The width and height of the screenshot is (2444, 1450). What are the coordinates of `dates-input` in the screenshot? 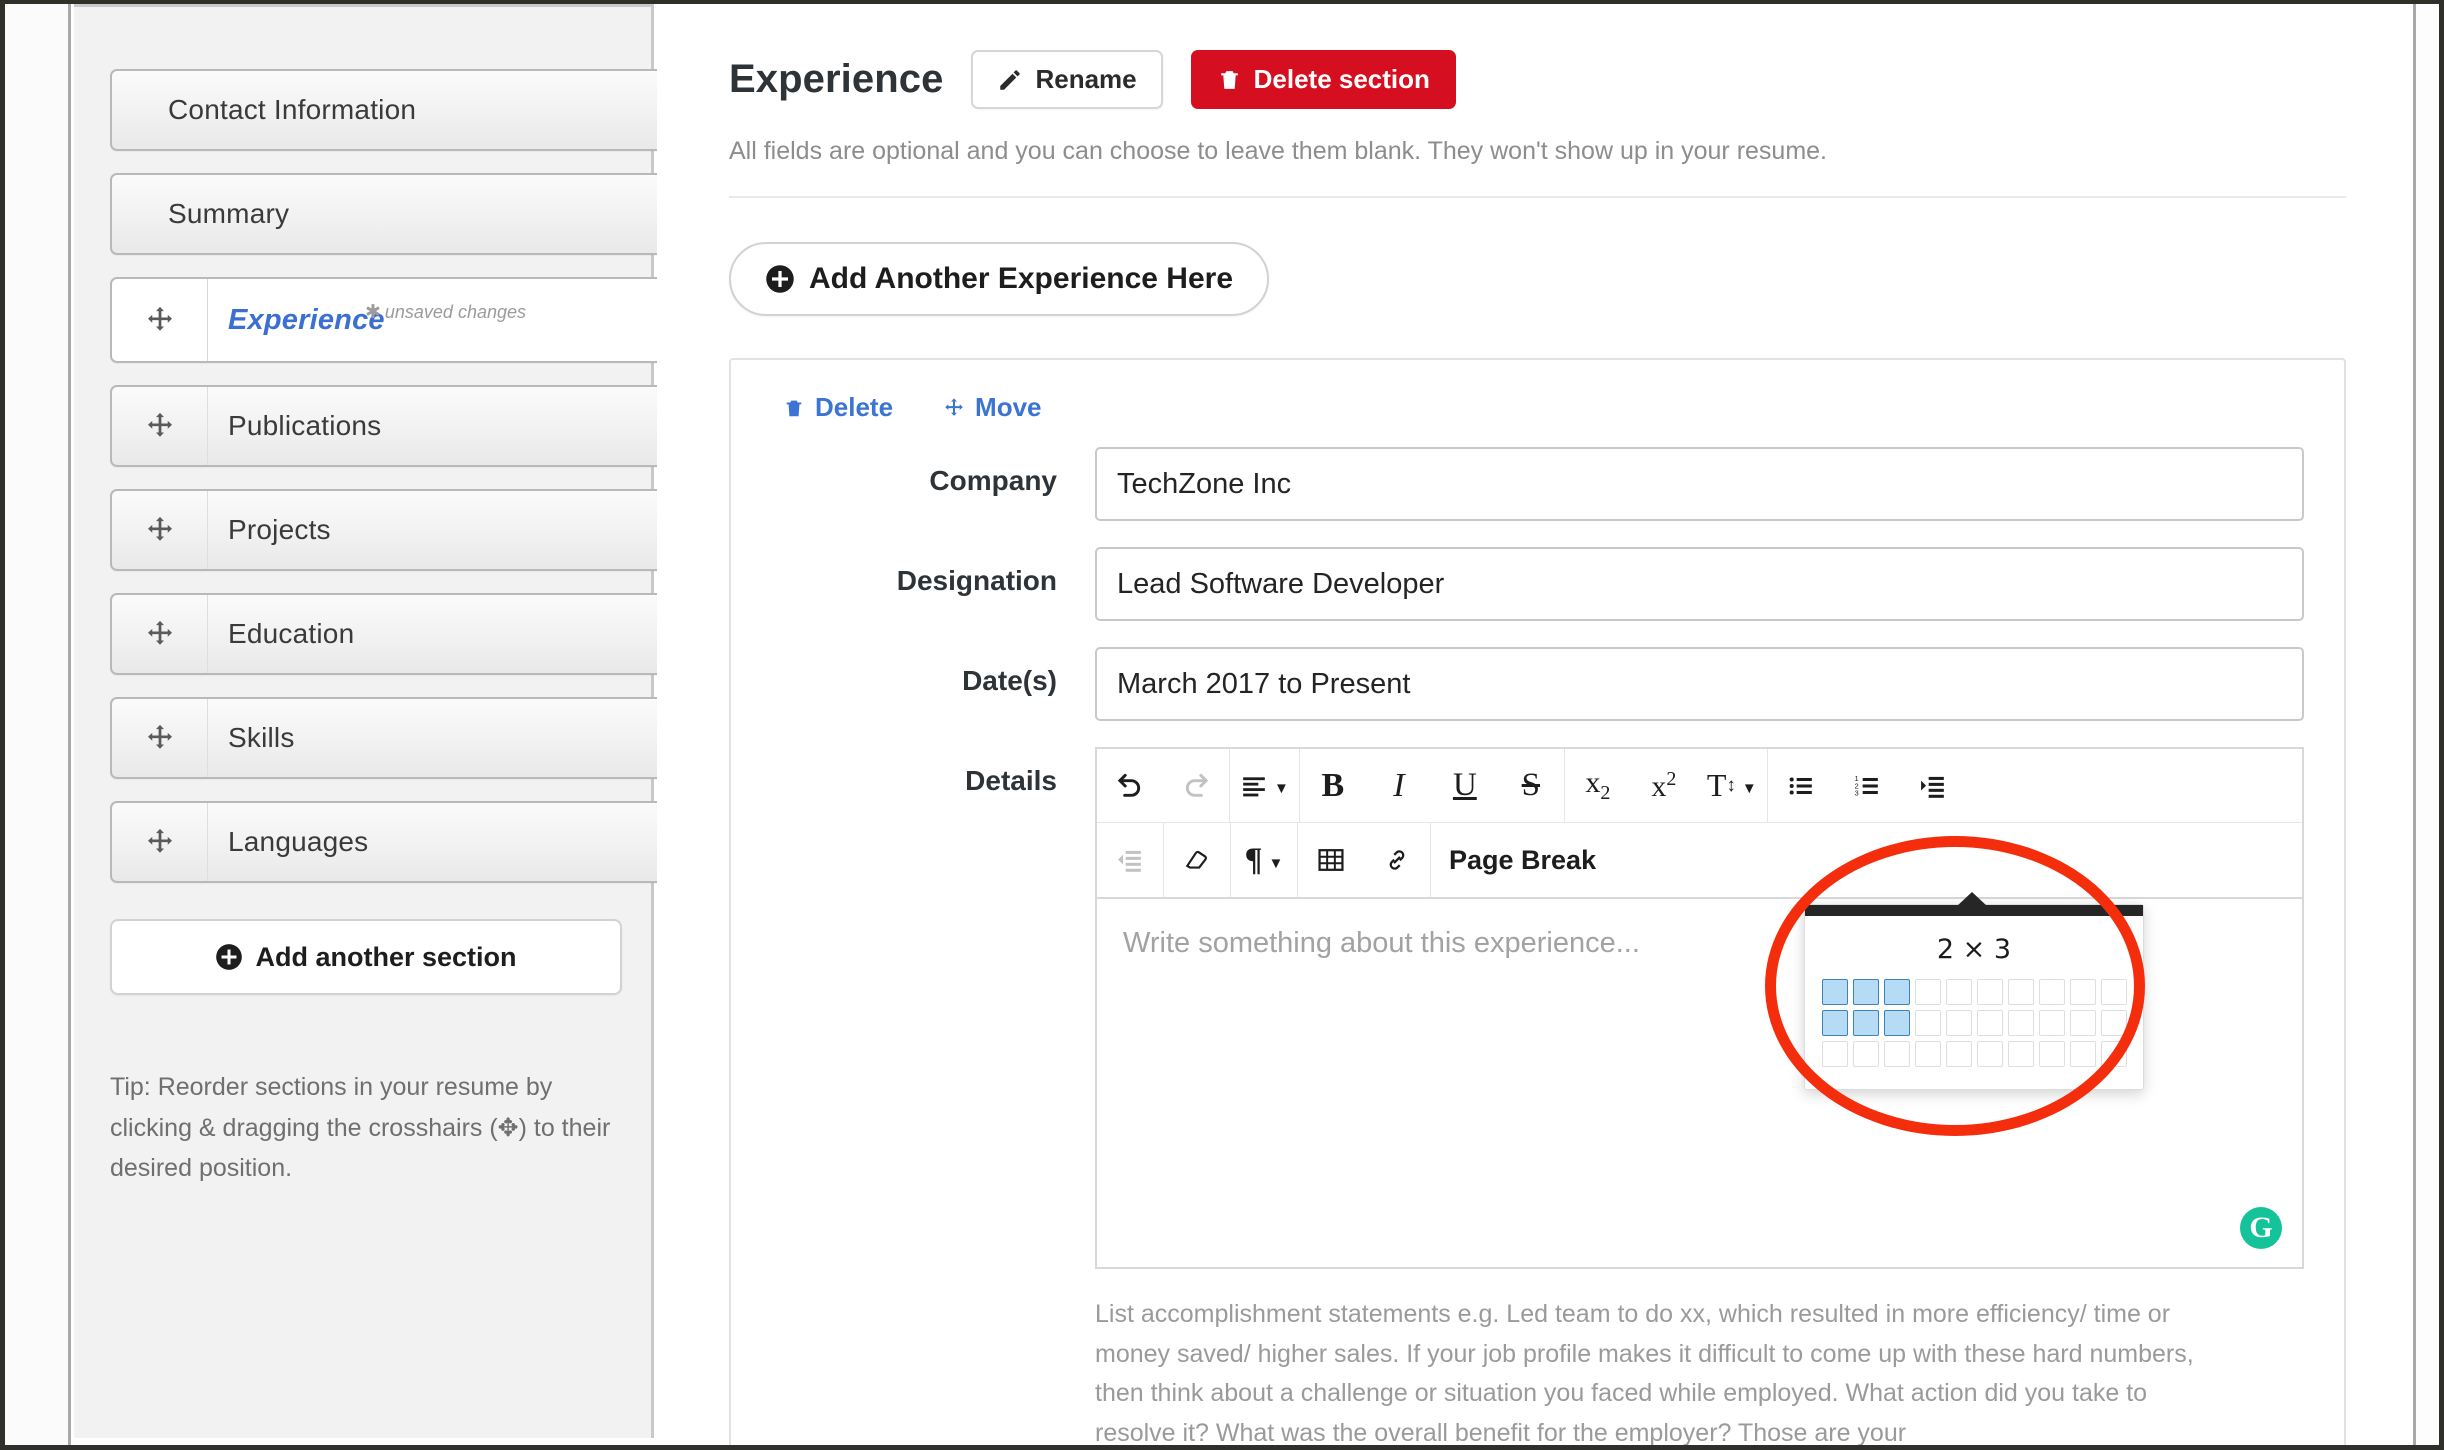 It's located at (1699, 684).